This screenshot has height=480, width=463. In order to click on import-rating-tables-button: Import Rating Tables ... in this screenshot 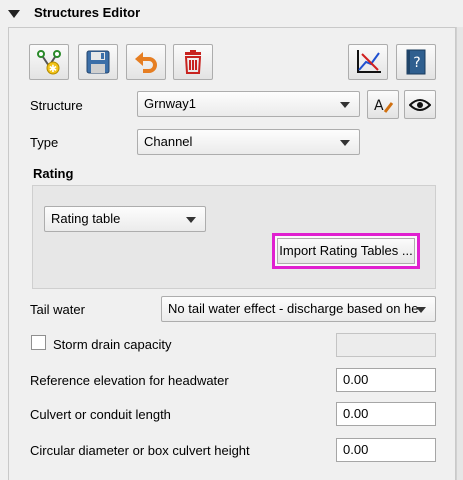, I will do `click(346, 251)`.